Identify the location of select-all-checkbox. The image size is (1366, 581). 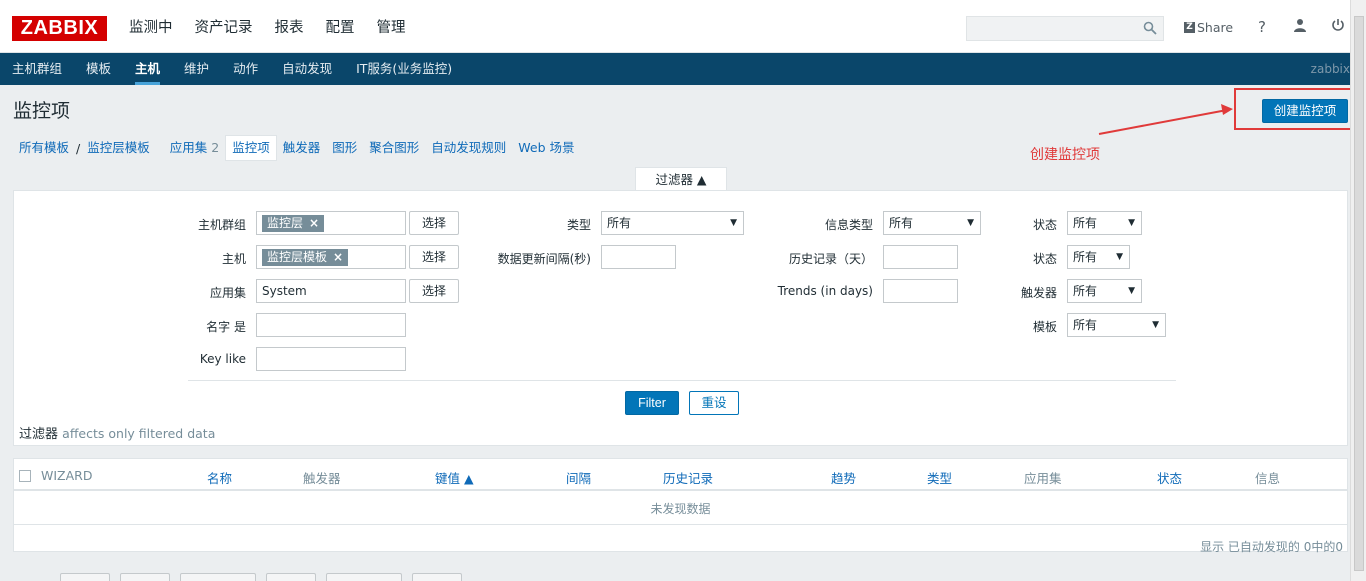
(25, 476).